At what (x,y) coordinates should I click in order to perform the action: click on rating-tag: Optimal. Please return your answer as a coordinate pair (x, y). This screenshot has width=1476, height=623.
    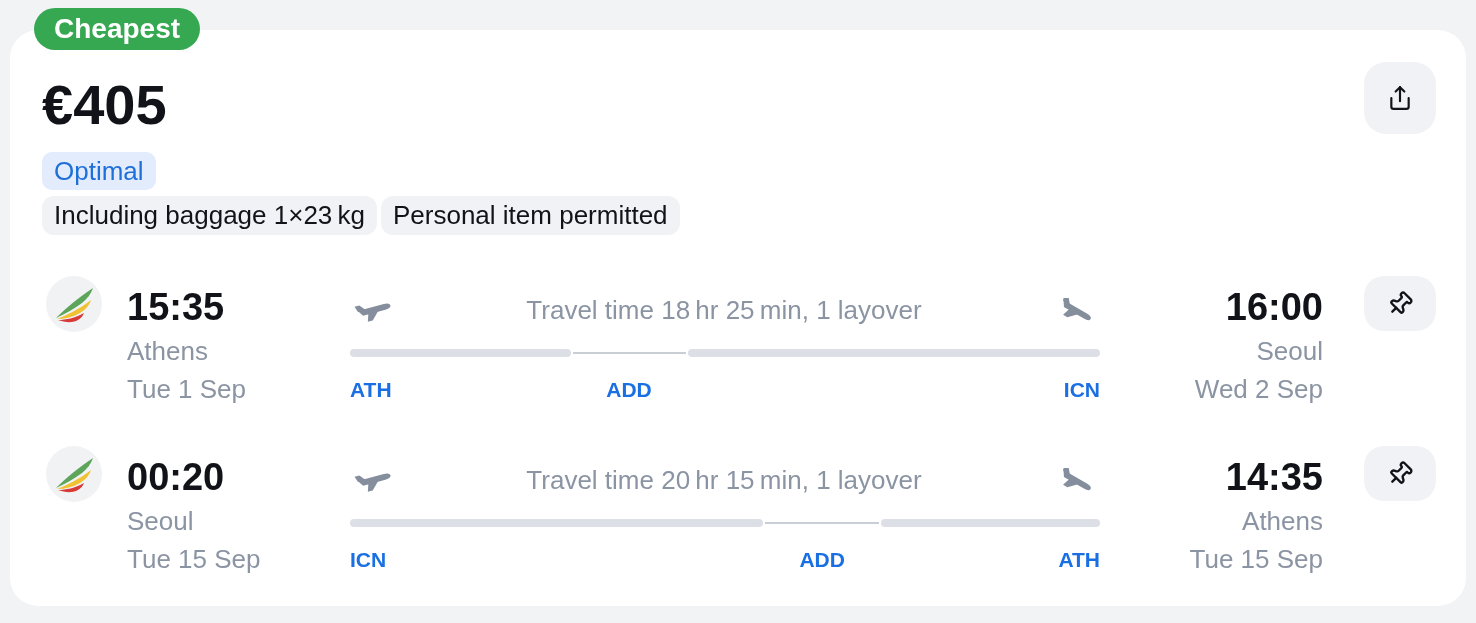
    Looking at the image, I should click on (99, 171).